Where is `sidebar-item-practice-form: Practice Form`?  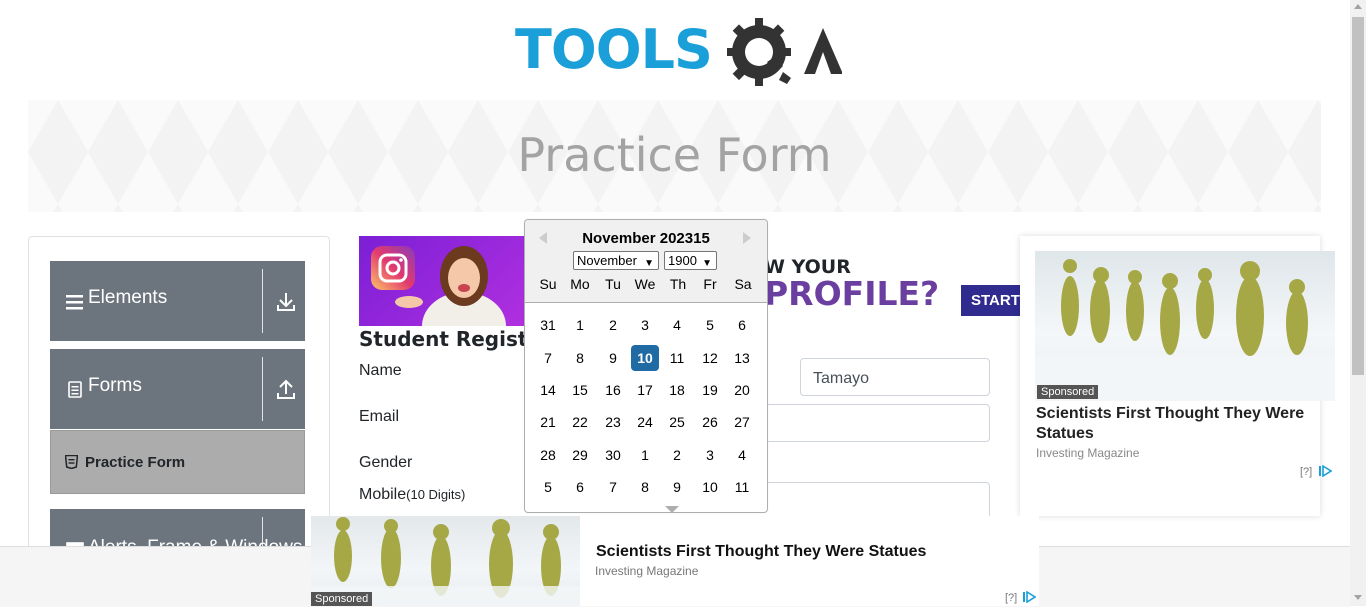 sidebar-item-practice-form: Practice Form is located at coordinates (177, 462).